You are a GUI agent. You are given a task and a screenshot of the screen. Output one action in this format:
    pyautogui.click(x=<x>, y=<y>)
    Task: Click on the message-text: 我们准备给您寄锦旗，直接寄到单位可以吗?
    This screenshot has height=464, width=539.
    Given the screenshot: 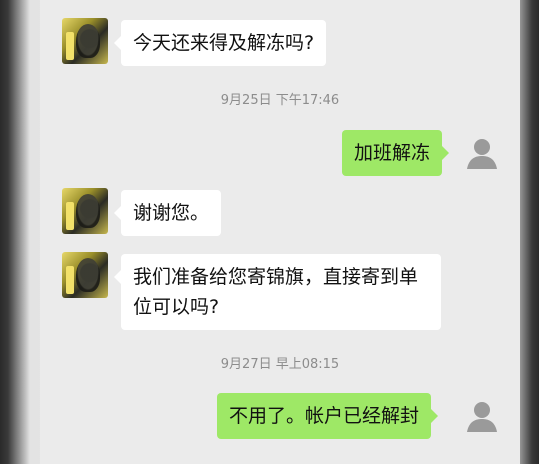 What is the action you would take?
    pyautogui.click(x=276, y=292)
    